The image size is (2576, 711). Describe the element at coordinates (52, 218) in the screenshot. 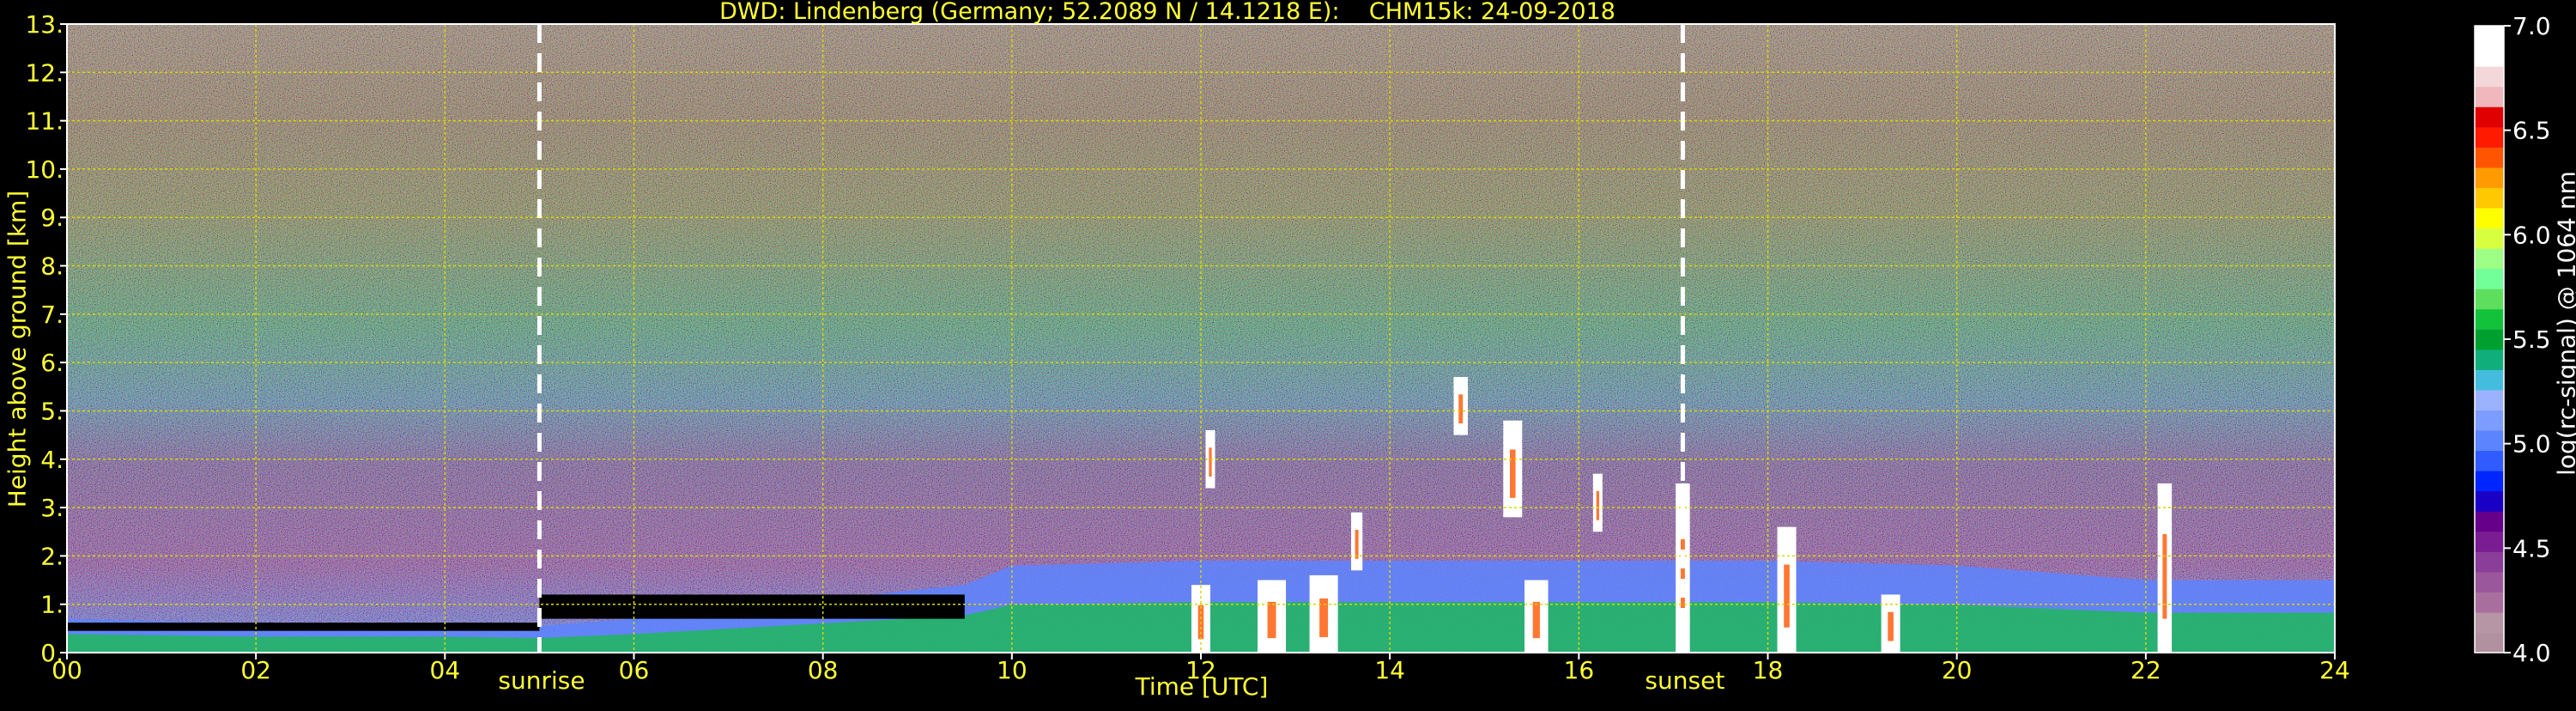

I see `y-tick-label: 9.` at that location.